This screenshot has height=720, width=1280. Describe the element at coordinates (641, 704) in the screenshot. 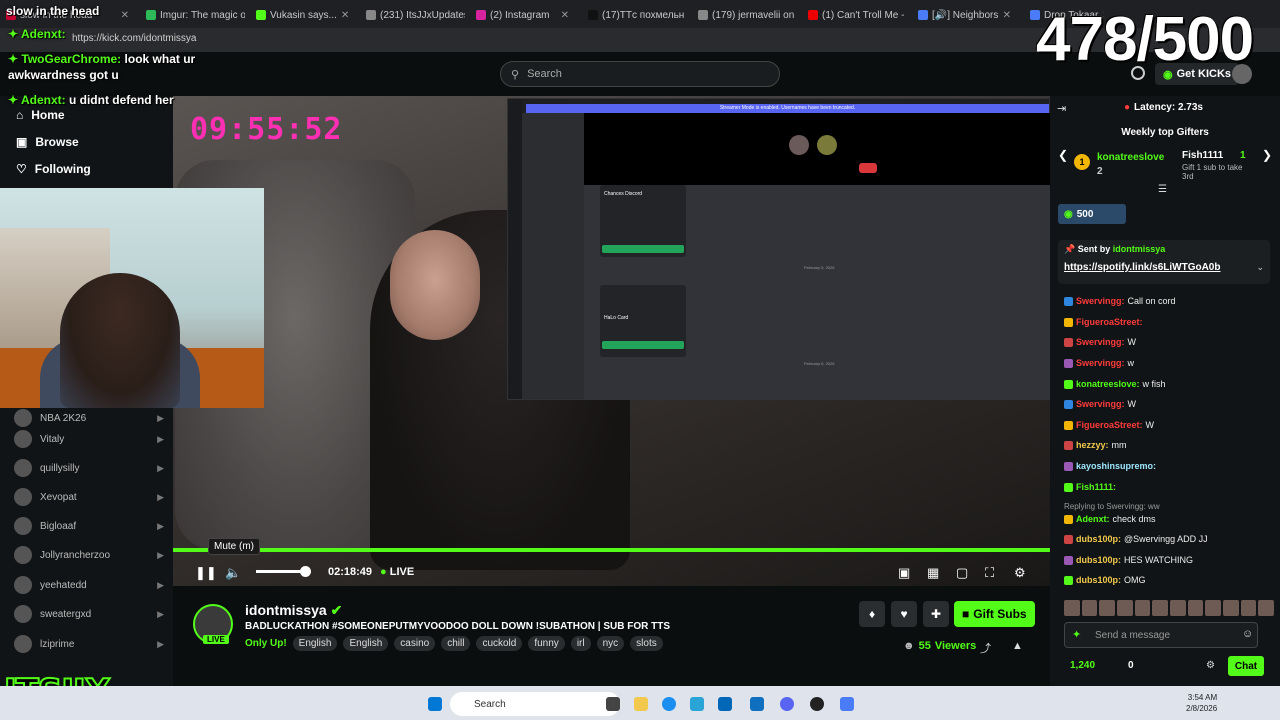

I see `file-explorer-icon` at that location.